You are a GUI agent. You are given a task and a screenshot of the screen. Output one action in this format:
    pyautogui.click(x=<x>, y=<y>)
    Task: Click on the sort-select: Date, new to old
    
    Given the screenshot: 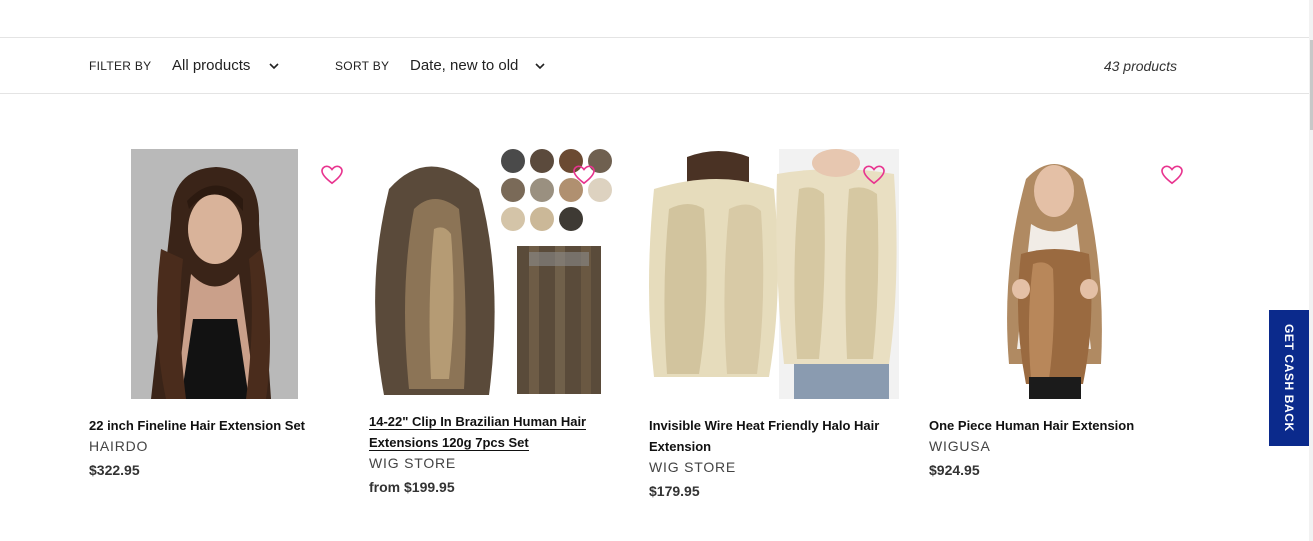 What is the action you would take?
    pyautogui.click(x=478, y=65)
    